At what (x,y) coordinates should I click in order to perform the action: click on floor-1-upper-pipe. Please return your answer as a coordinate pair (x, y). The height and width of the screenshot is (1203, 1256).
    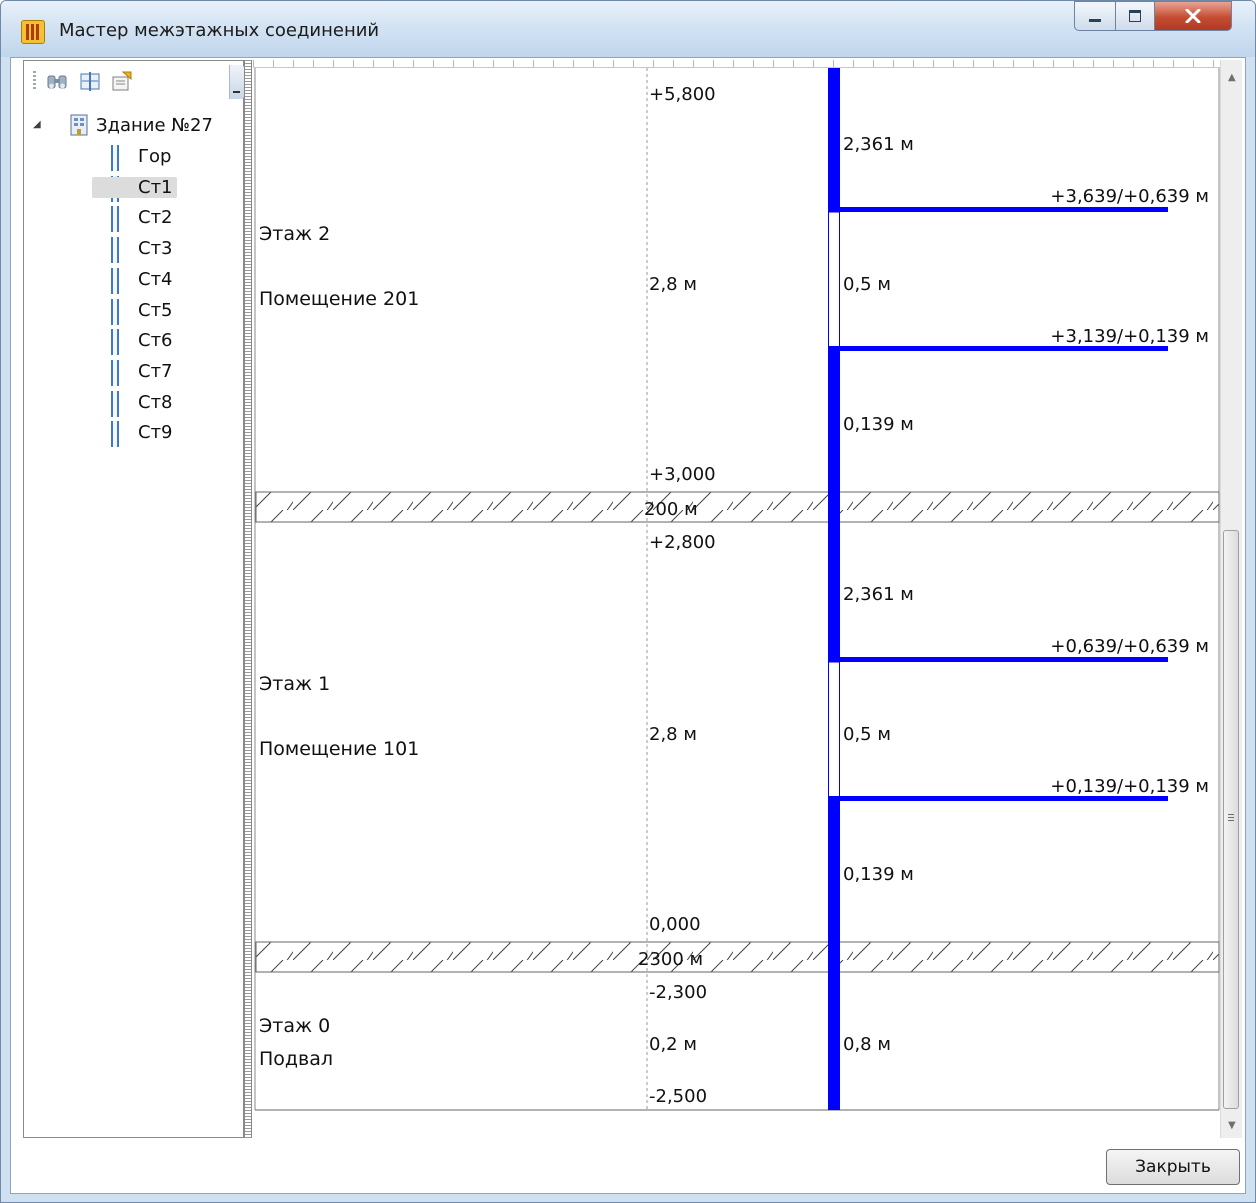
    Looking at the image, I should click on (834, 575).